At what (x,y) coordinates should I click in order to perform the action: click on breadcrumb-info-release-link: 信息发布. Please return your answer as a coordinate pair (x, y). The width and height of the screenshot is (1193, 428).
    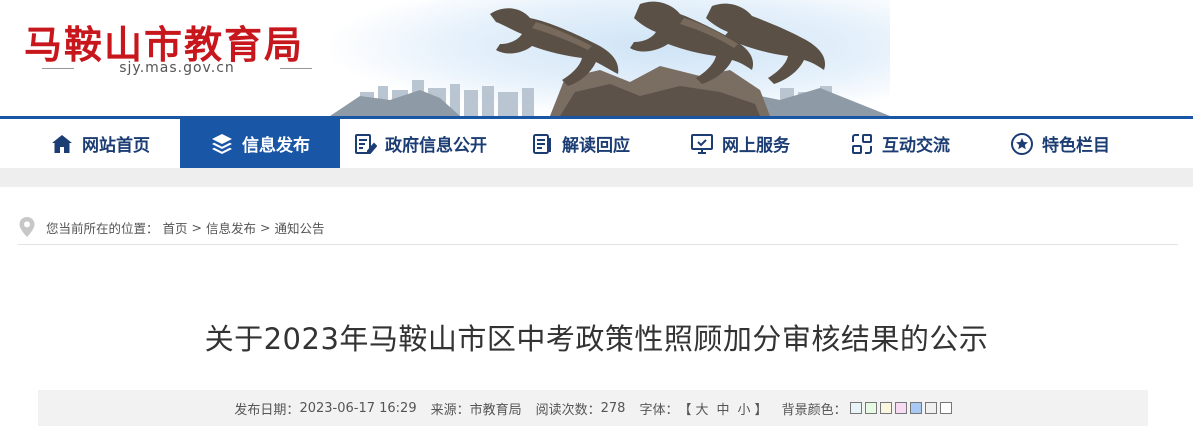
    Looking at the image, I should click on (231, 227).